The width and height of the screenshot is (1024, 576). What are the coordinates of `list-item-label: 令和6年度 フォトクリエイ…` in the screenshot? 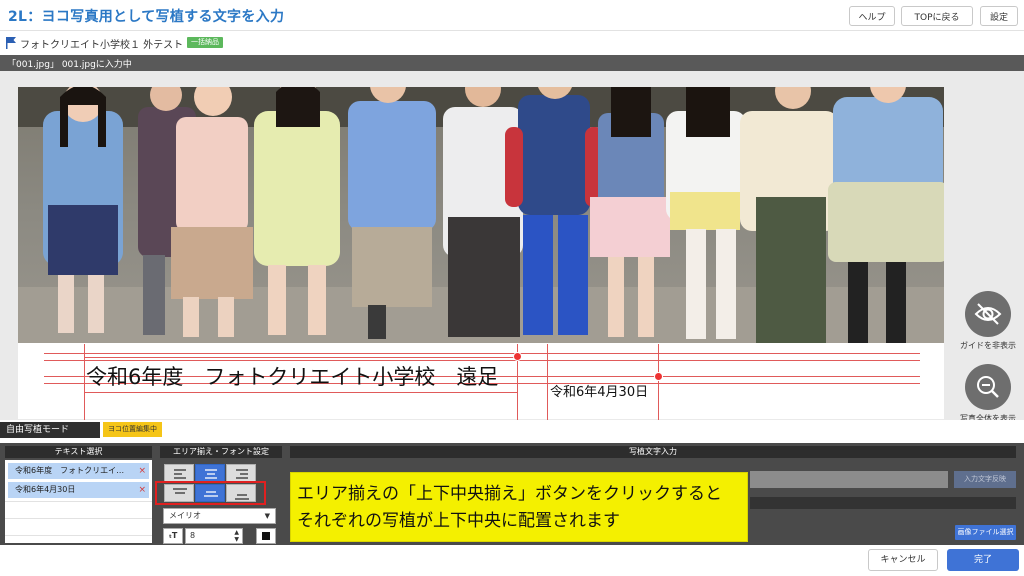 It's located at (70, 470).